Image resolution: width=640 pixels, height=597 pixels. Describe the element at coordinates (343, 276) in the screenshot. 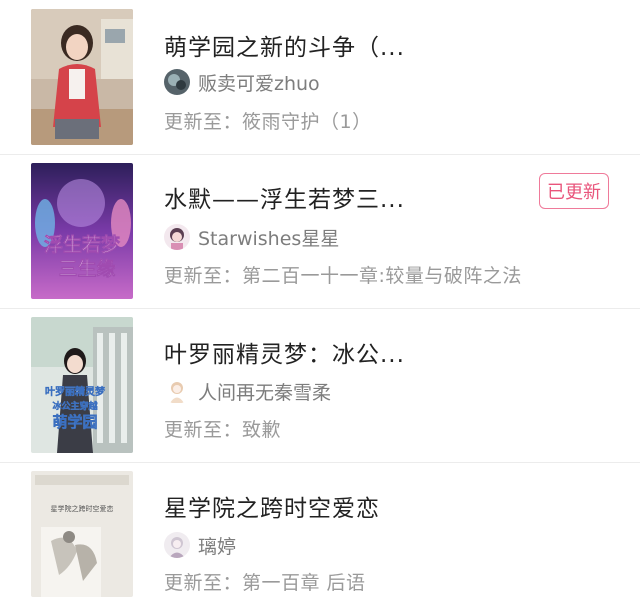

I see `latest-update: 更新至：第二百一十一章:较量与破阵之法` at that location.